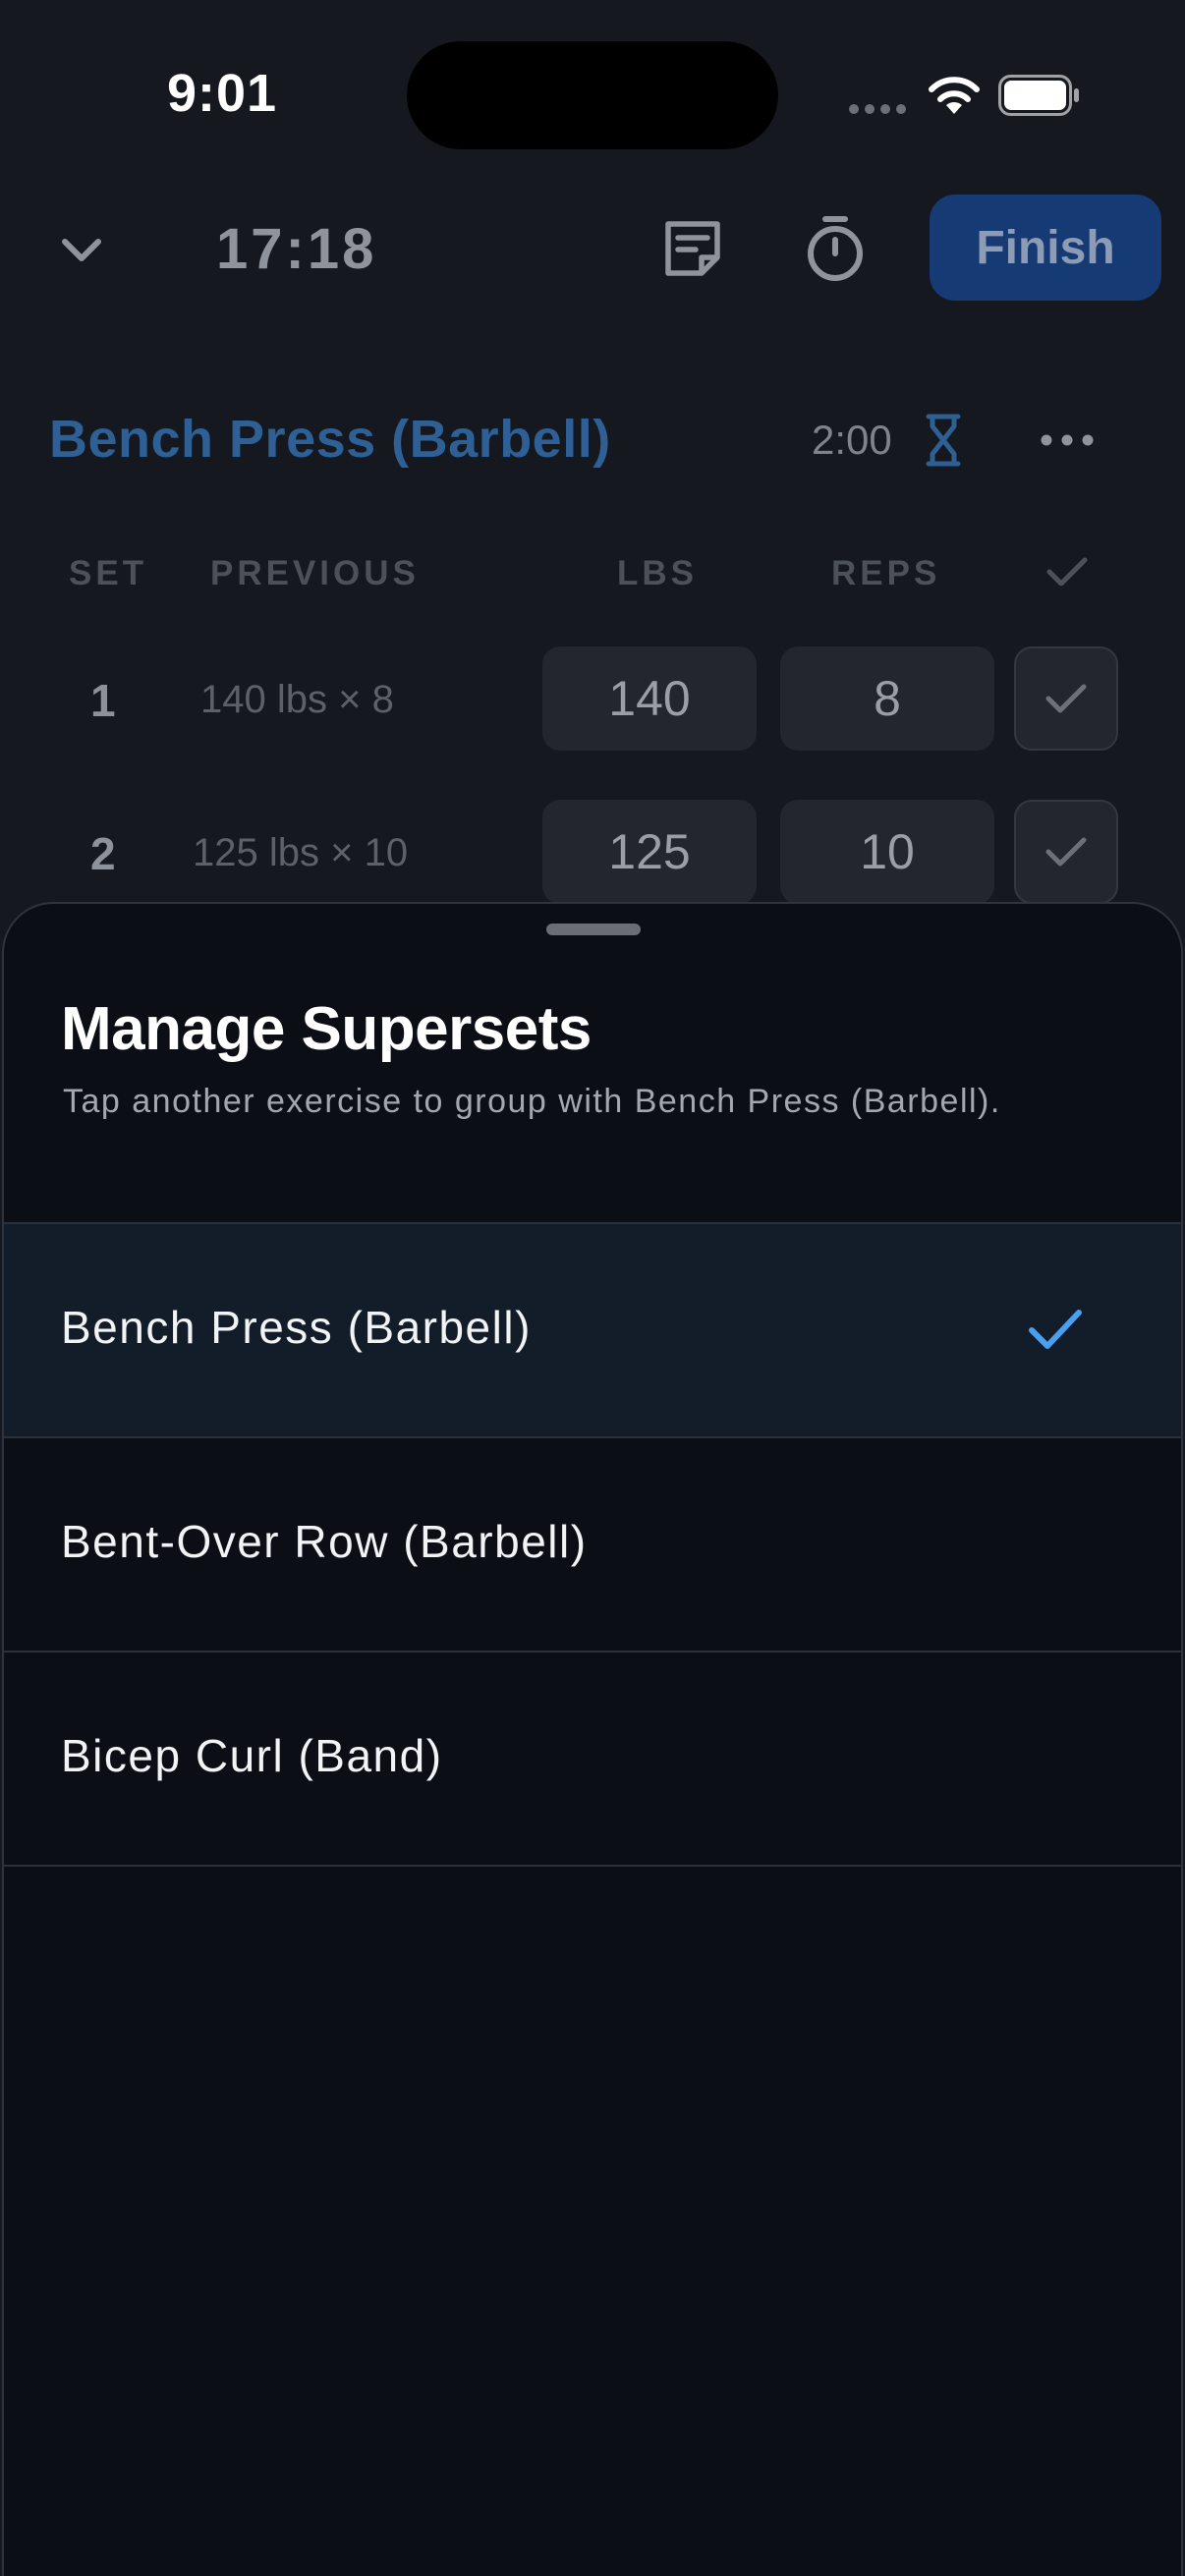  I want to click on status-bar: 9:01, so click(592, 93).